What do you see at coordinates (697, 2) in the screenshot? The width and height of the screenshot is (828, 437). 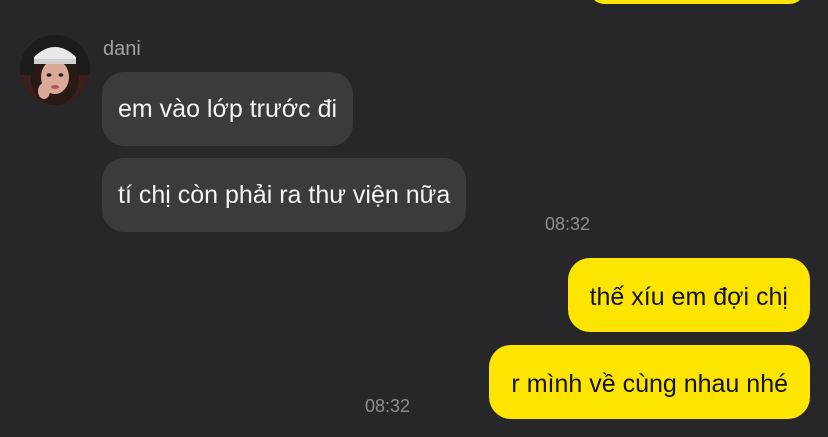 I see `previous-outgoing-bubble` at bounding box center [697, 2].